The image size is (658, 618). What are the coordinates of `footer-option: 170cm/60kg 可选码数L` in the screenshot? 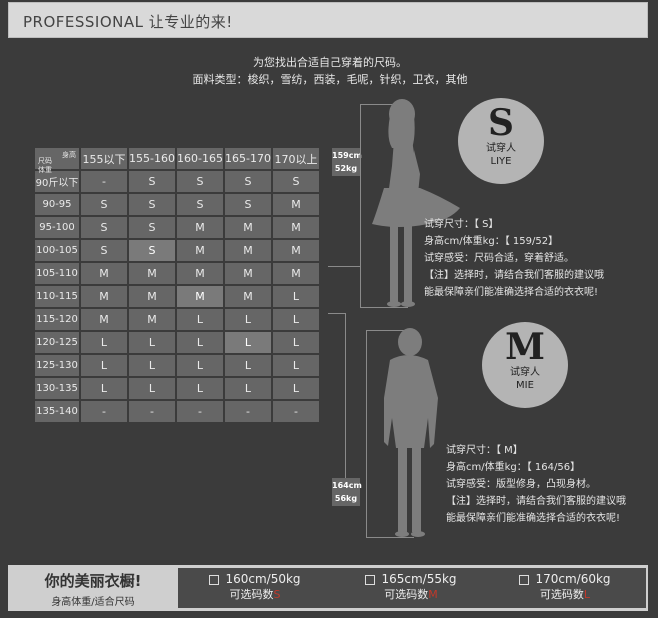 It's located at (565, 587).